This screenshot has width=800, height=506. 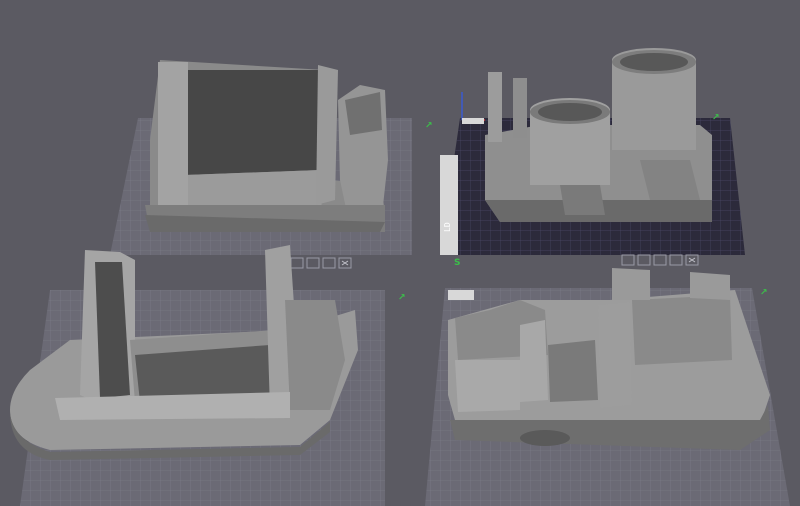 What do you see at coordinates (266, 146) in the screenshot?
I see `model-box-enclosure` at bounding box center [266, 146].